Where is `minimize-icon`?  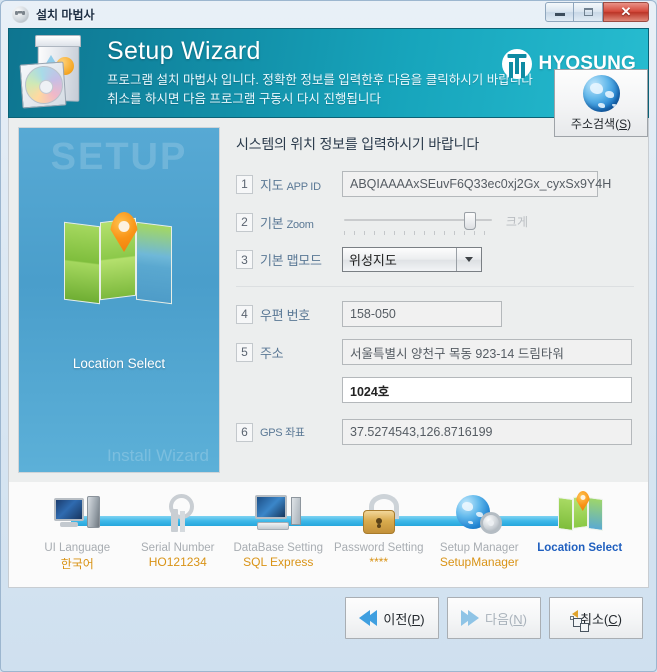 minimize-icon is located at coordinates (559, 14).